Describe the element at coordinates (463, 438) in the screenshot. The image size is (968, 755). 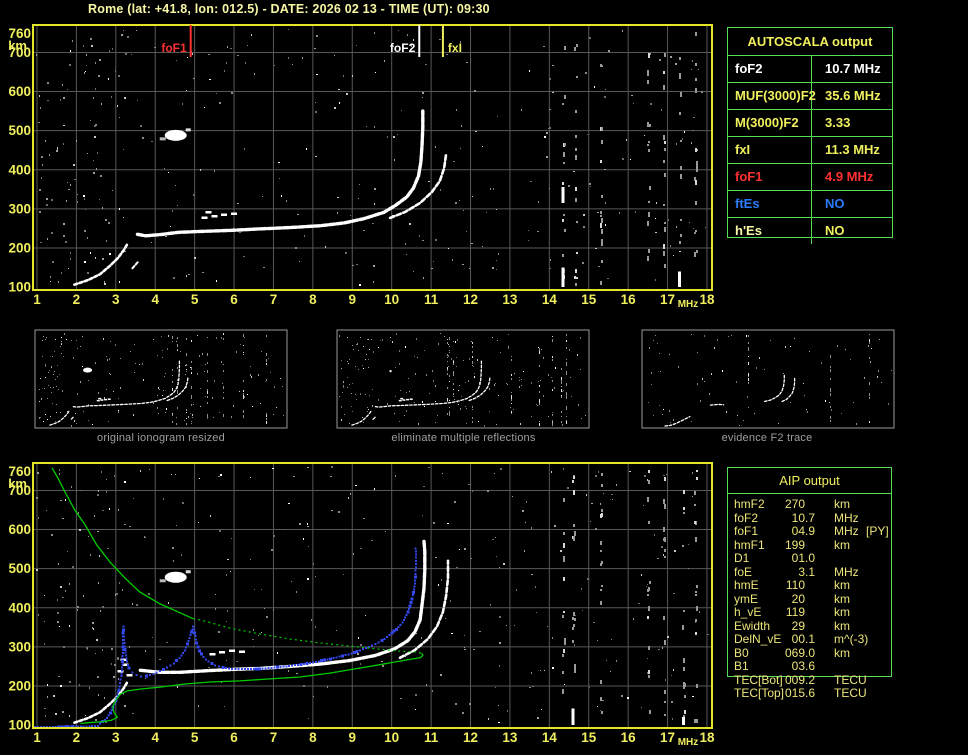
I see `thumbnail-caption-eliminate: eliminate multiple reflections` at that location.